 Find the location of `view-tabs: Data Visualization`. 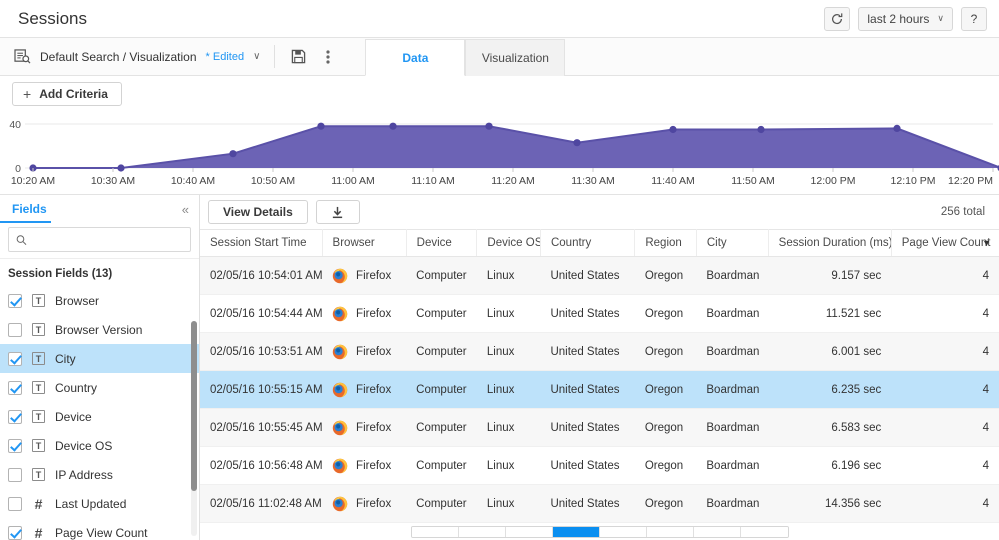

view-tabs: Data Visualization is located at coordinates (465, 57).